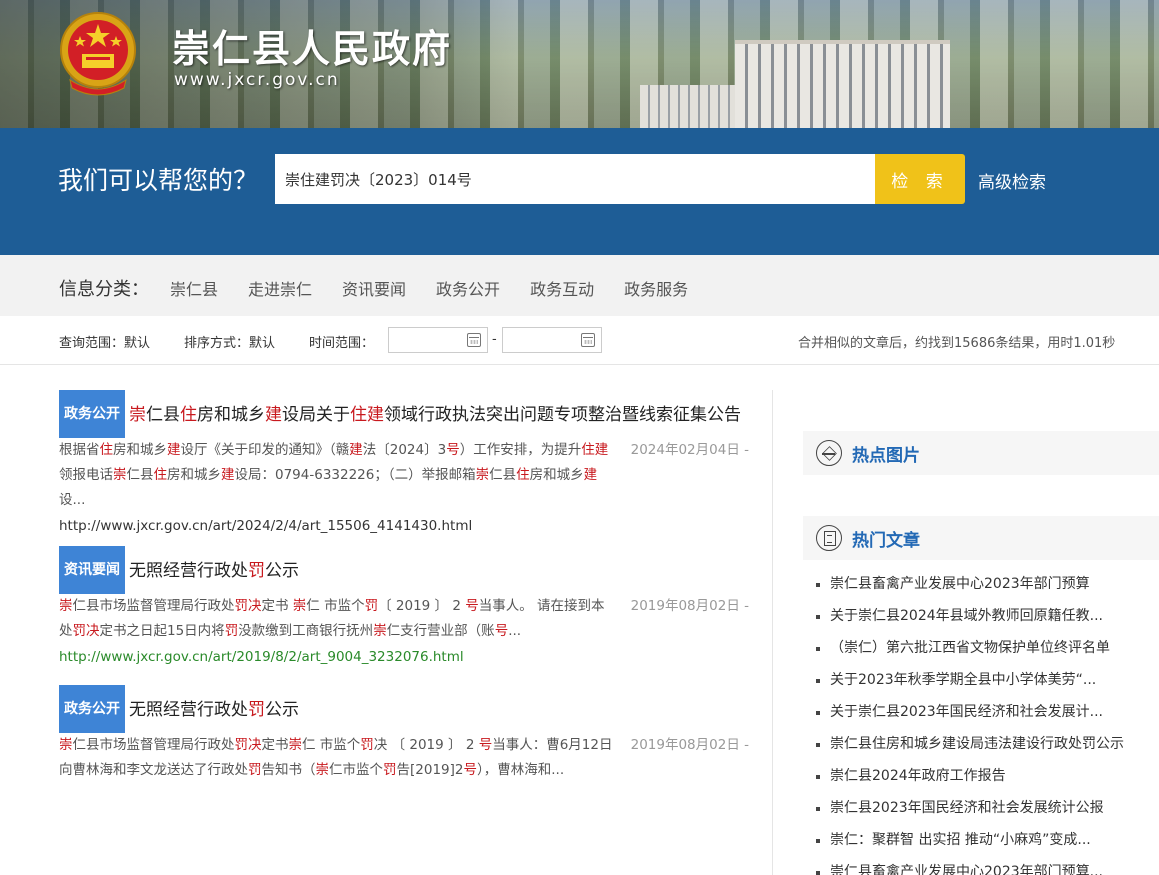 The image size is (1159, 875). Describe the element at coordinates (957, 343) in the screenshot. I see `result-summary: 合并相似的文章后，约找到15686条结果，用时1.01秒` at that location.